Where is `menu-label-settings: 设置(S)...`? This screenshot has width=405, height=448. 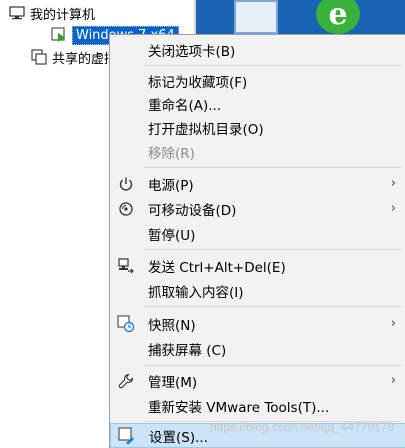
menu-label-settings: 设置(S)... is located at coordinates (178, 437).